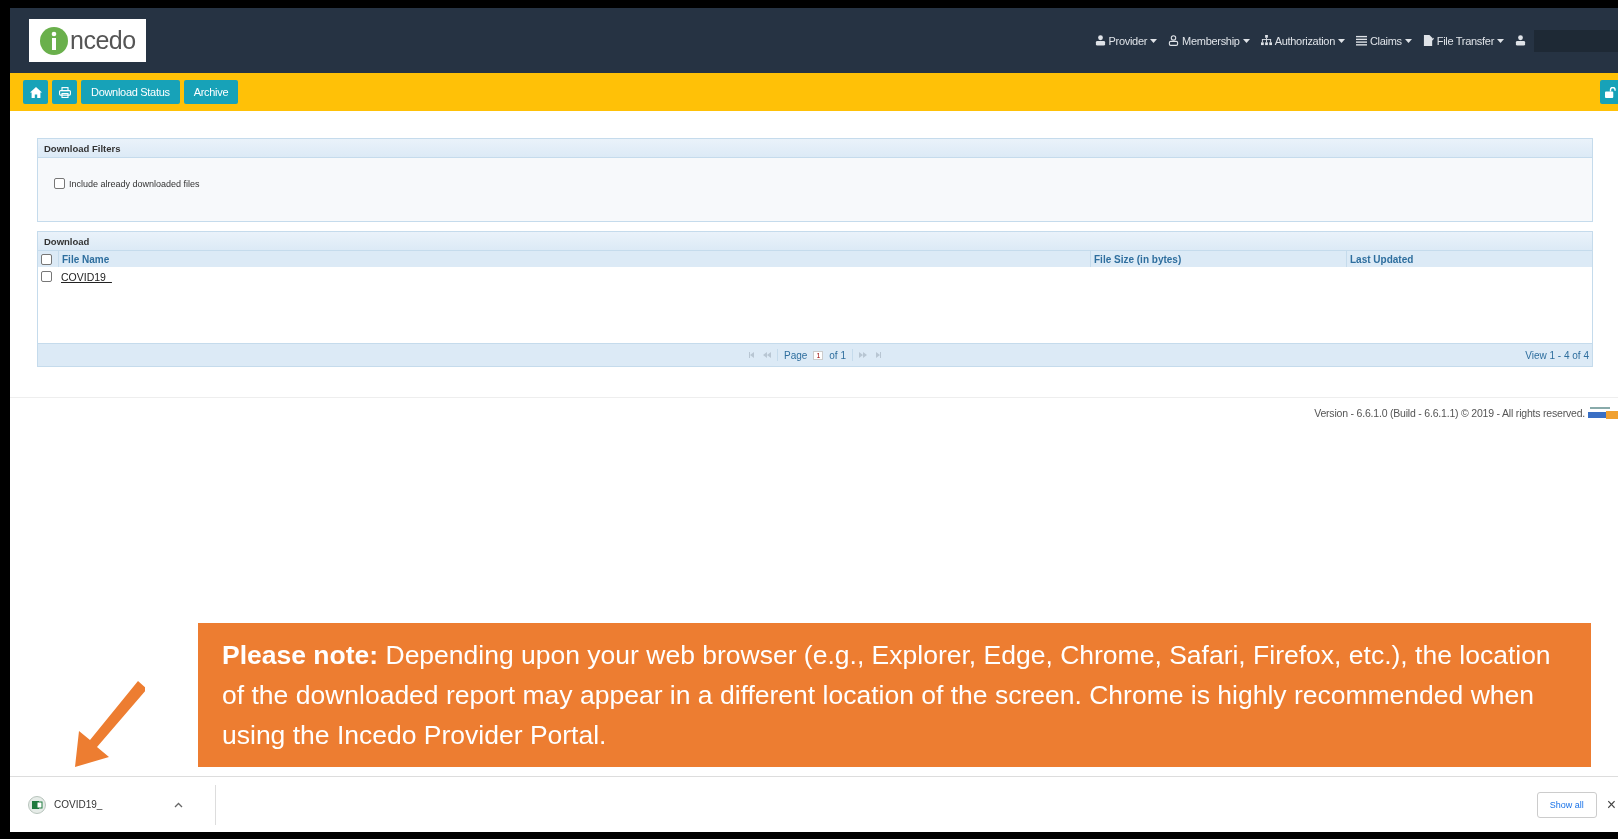 This screenshot has height=839, width=1618. Describe the element at coordinates (178, 804) in the screenshot. I see `chevron-up-icon` at that location.